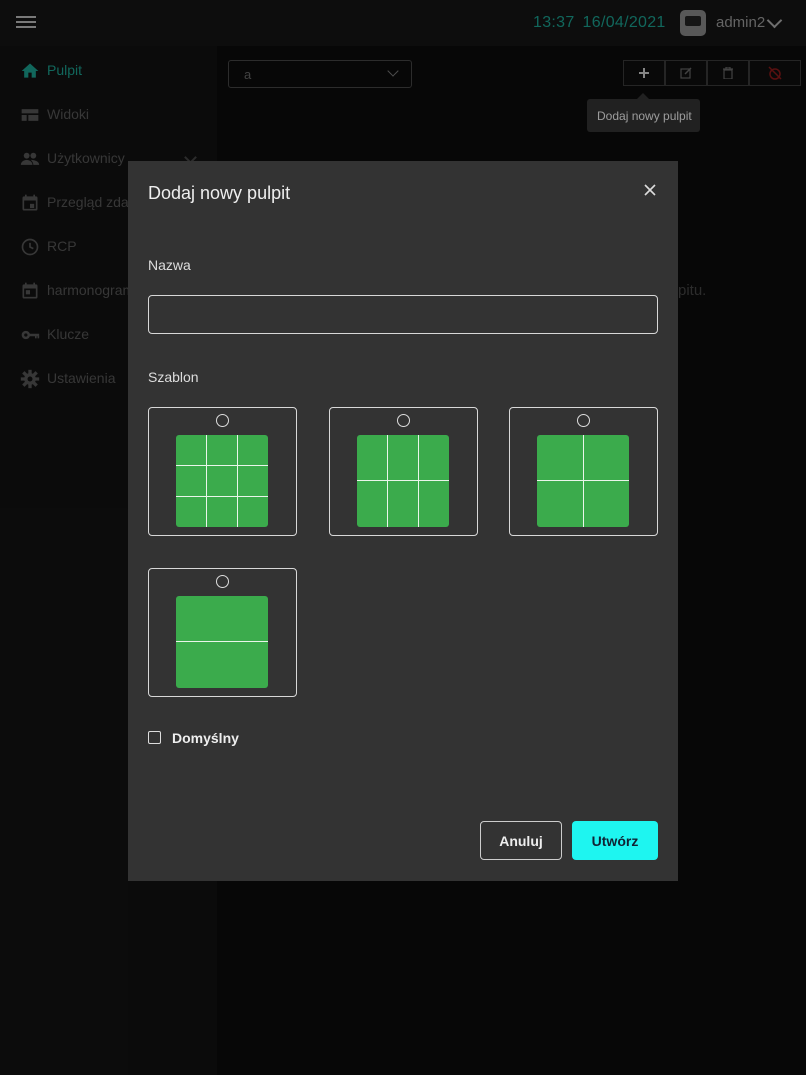  I want to click on create-button: Utwórz, so click(615, 840).